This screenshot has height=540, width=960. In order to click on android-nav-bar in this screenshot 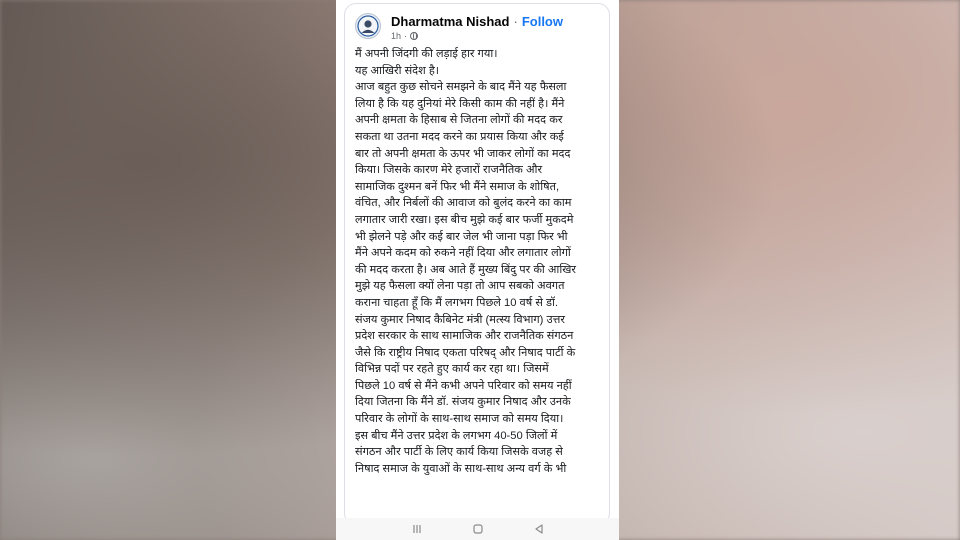, I will do `click(477, 529)`.